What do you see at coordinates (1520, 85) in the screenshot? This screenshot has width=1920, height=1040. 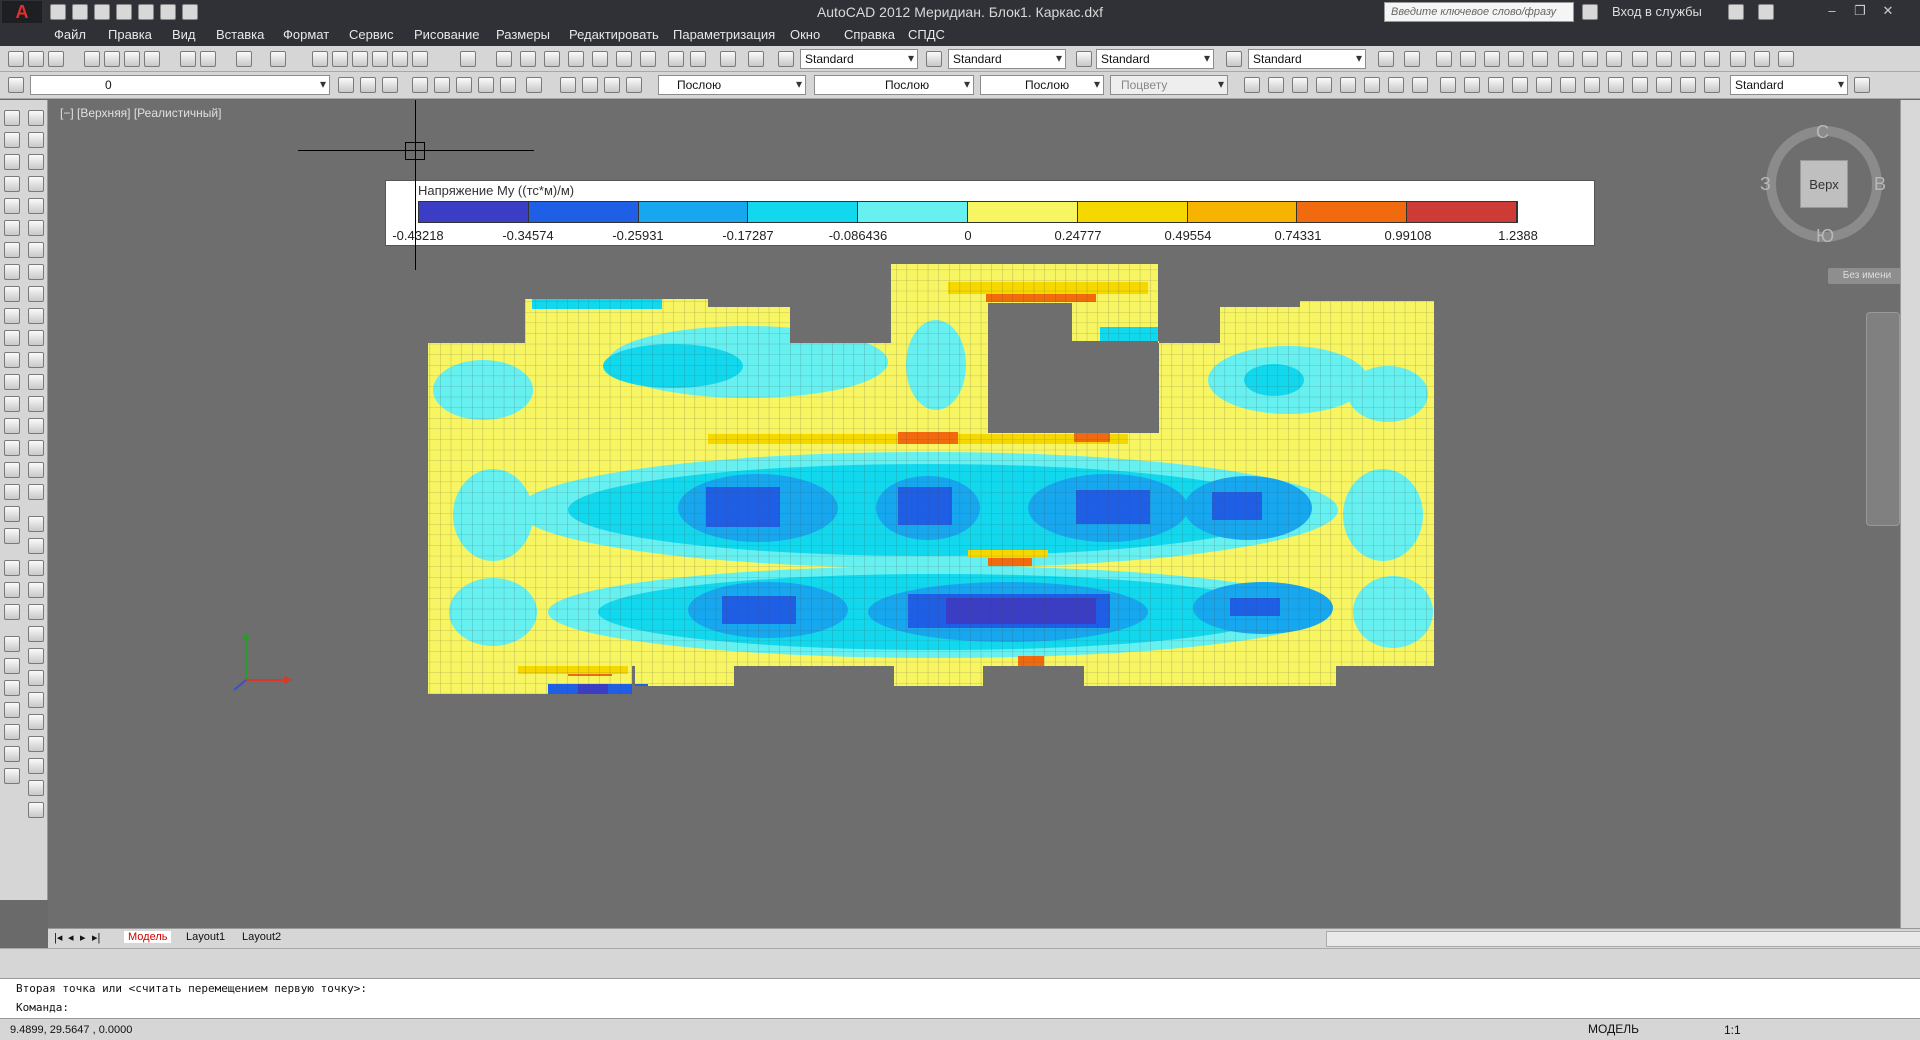 I see `dim-space-icon` at bounding box center [1520, 85].